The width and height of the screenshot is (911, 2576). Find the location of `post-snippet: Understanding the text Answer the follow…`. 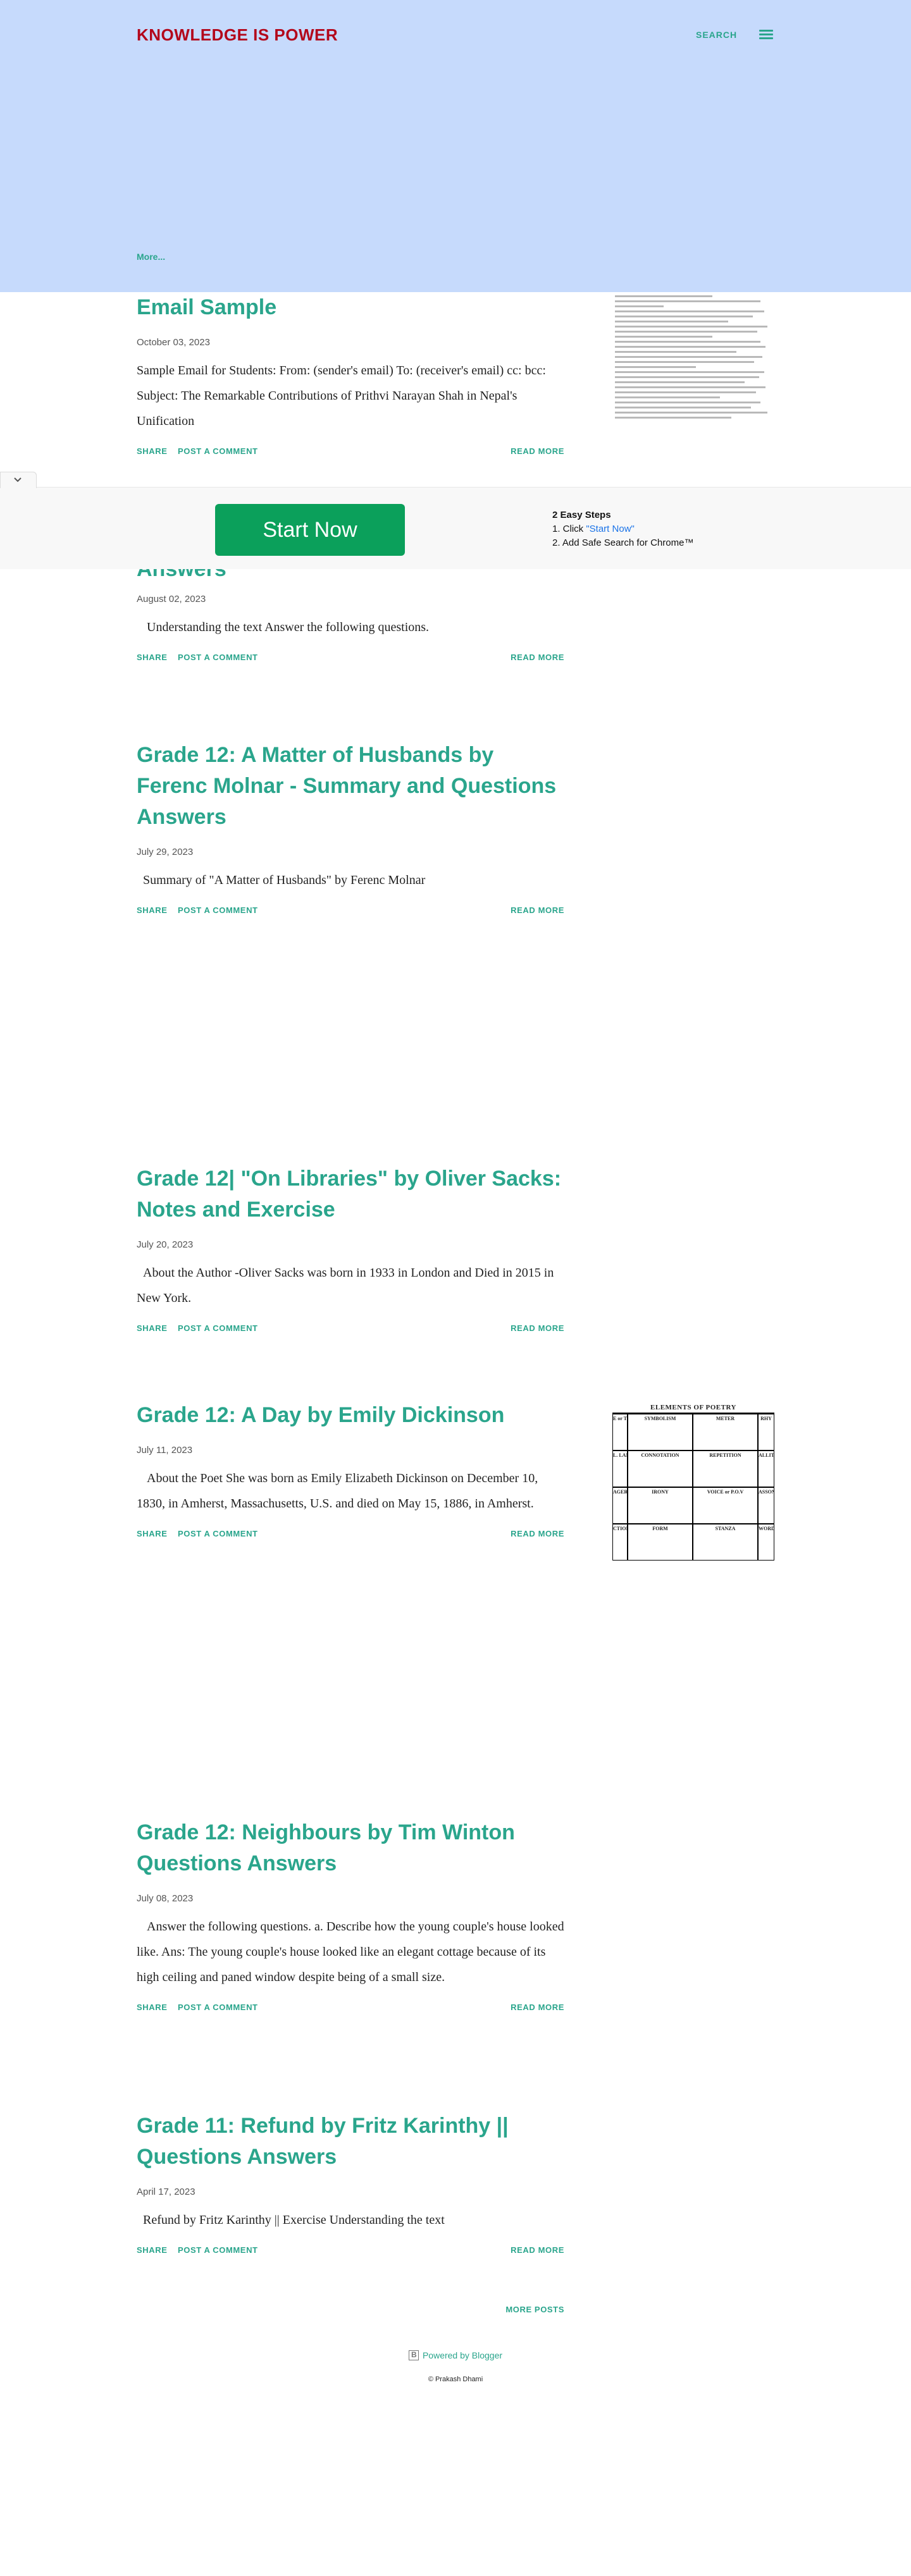

post-snippet: Understanding the text Answer the follow… is located at coordinates (288, 627).